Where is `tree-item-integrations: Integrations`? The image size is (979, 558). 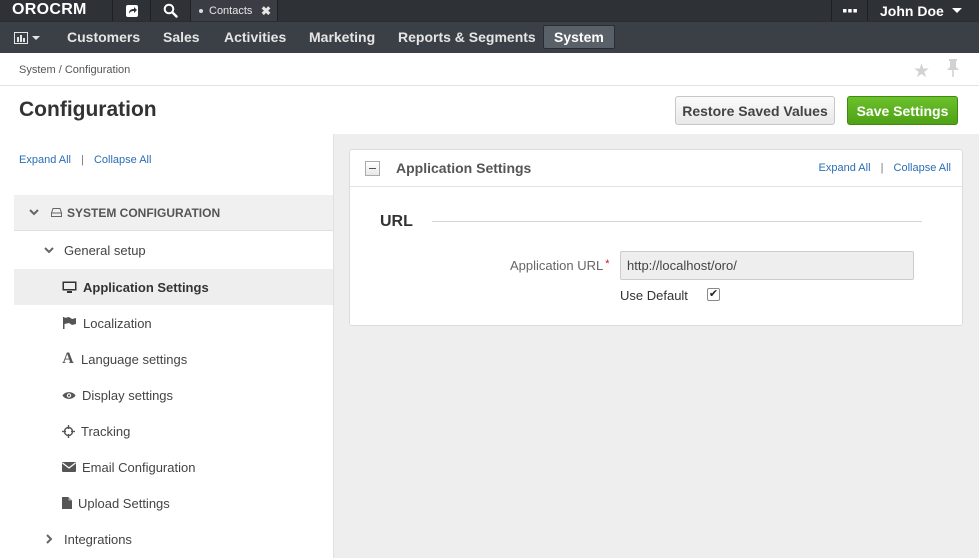 tree-item-integrations: Integrations is located at coordinates (173, 539).